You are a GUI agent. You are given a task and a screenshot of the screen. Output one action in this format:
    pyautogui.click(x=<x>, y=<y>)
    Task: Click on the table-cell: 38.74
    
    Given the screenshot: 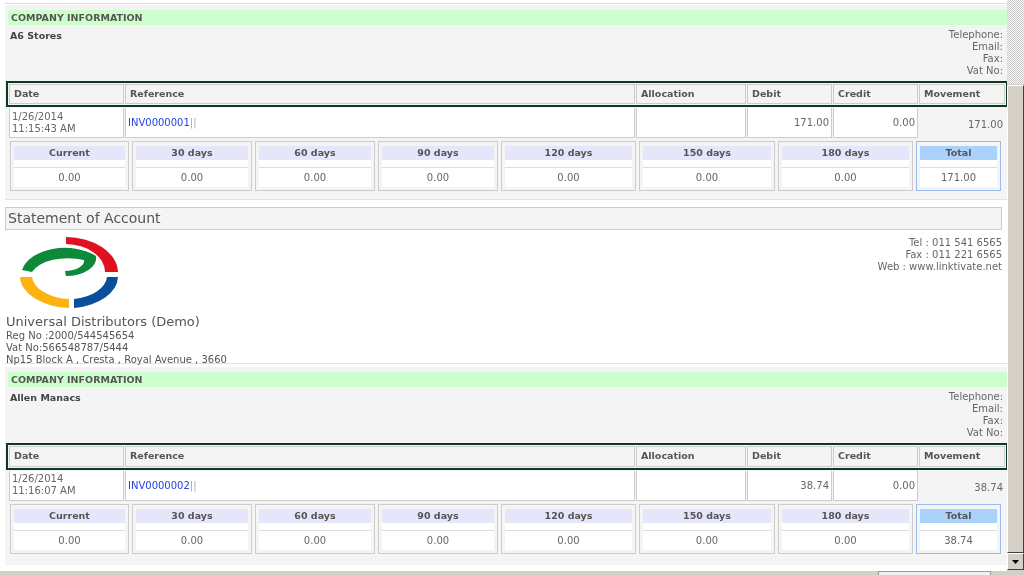 What is the action you would take?
    pyautogui.click(x=789, y=485)
    